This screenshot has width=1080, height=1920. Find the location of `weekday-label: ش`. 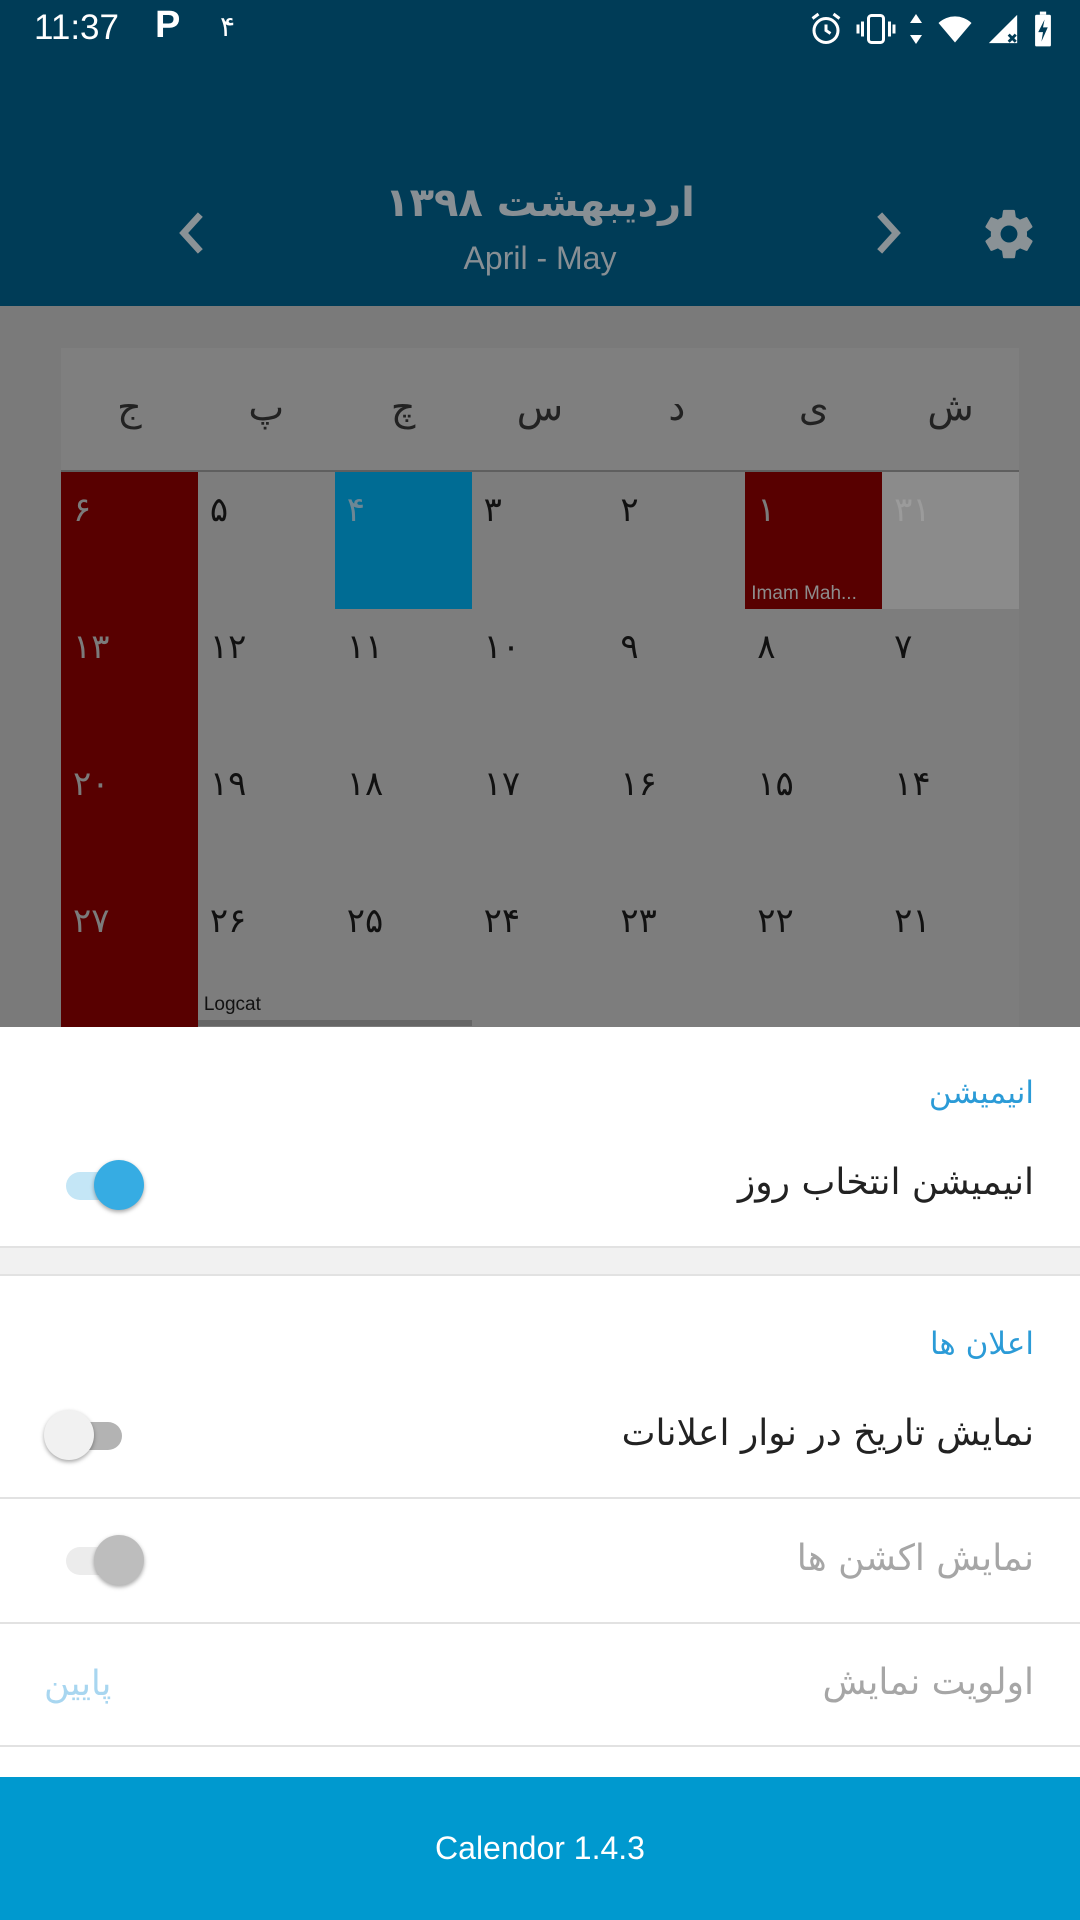

weekday-label: ش is located at coordinates (950, 407).